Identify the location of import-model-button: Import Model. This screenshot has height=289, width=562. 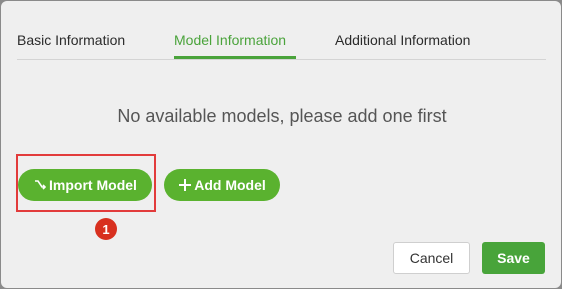
(85, 185).